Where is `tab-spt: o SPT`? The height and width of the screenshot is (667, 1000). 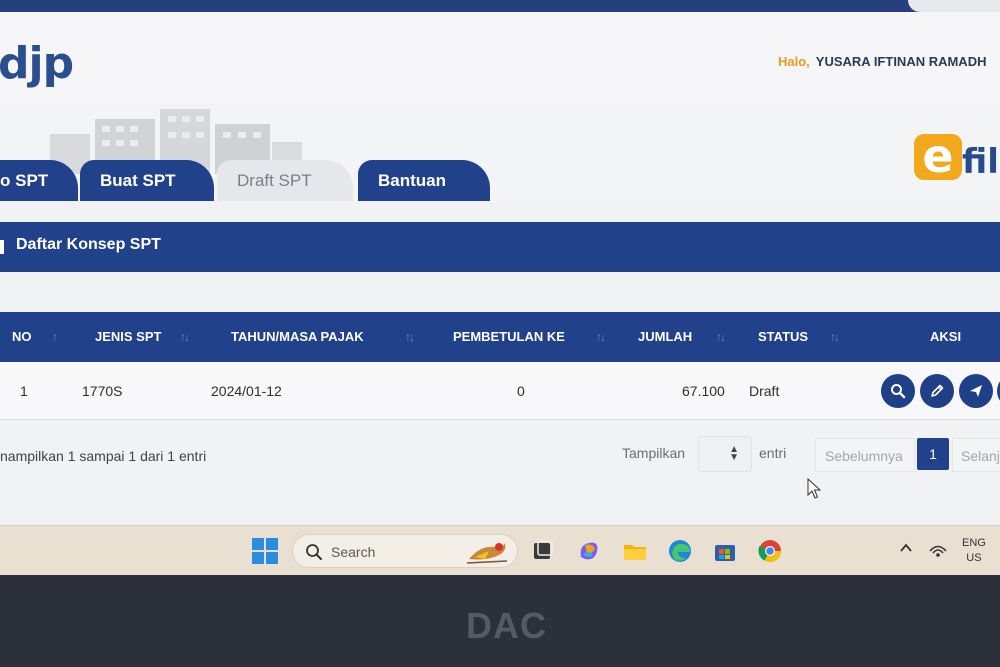 tab-spt: o SPT is located at coordinates (39, 180).